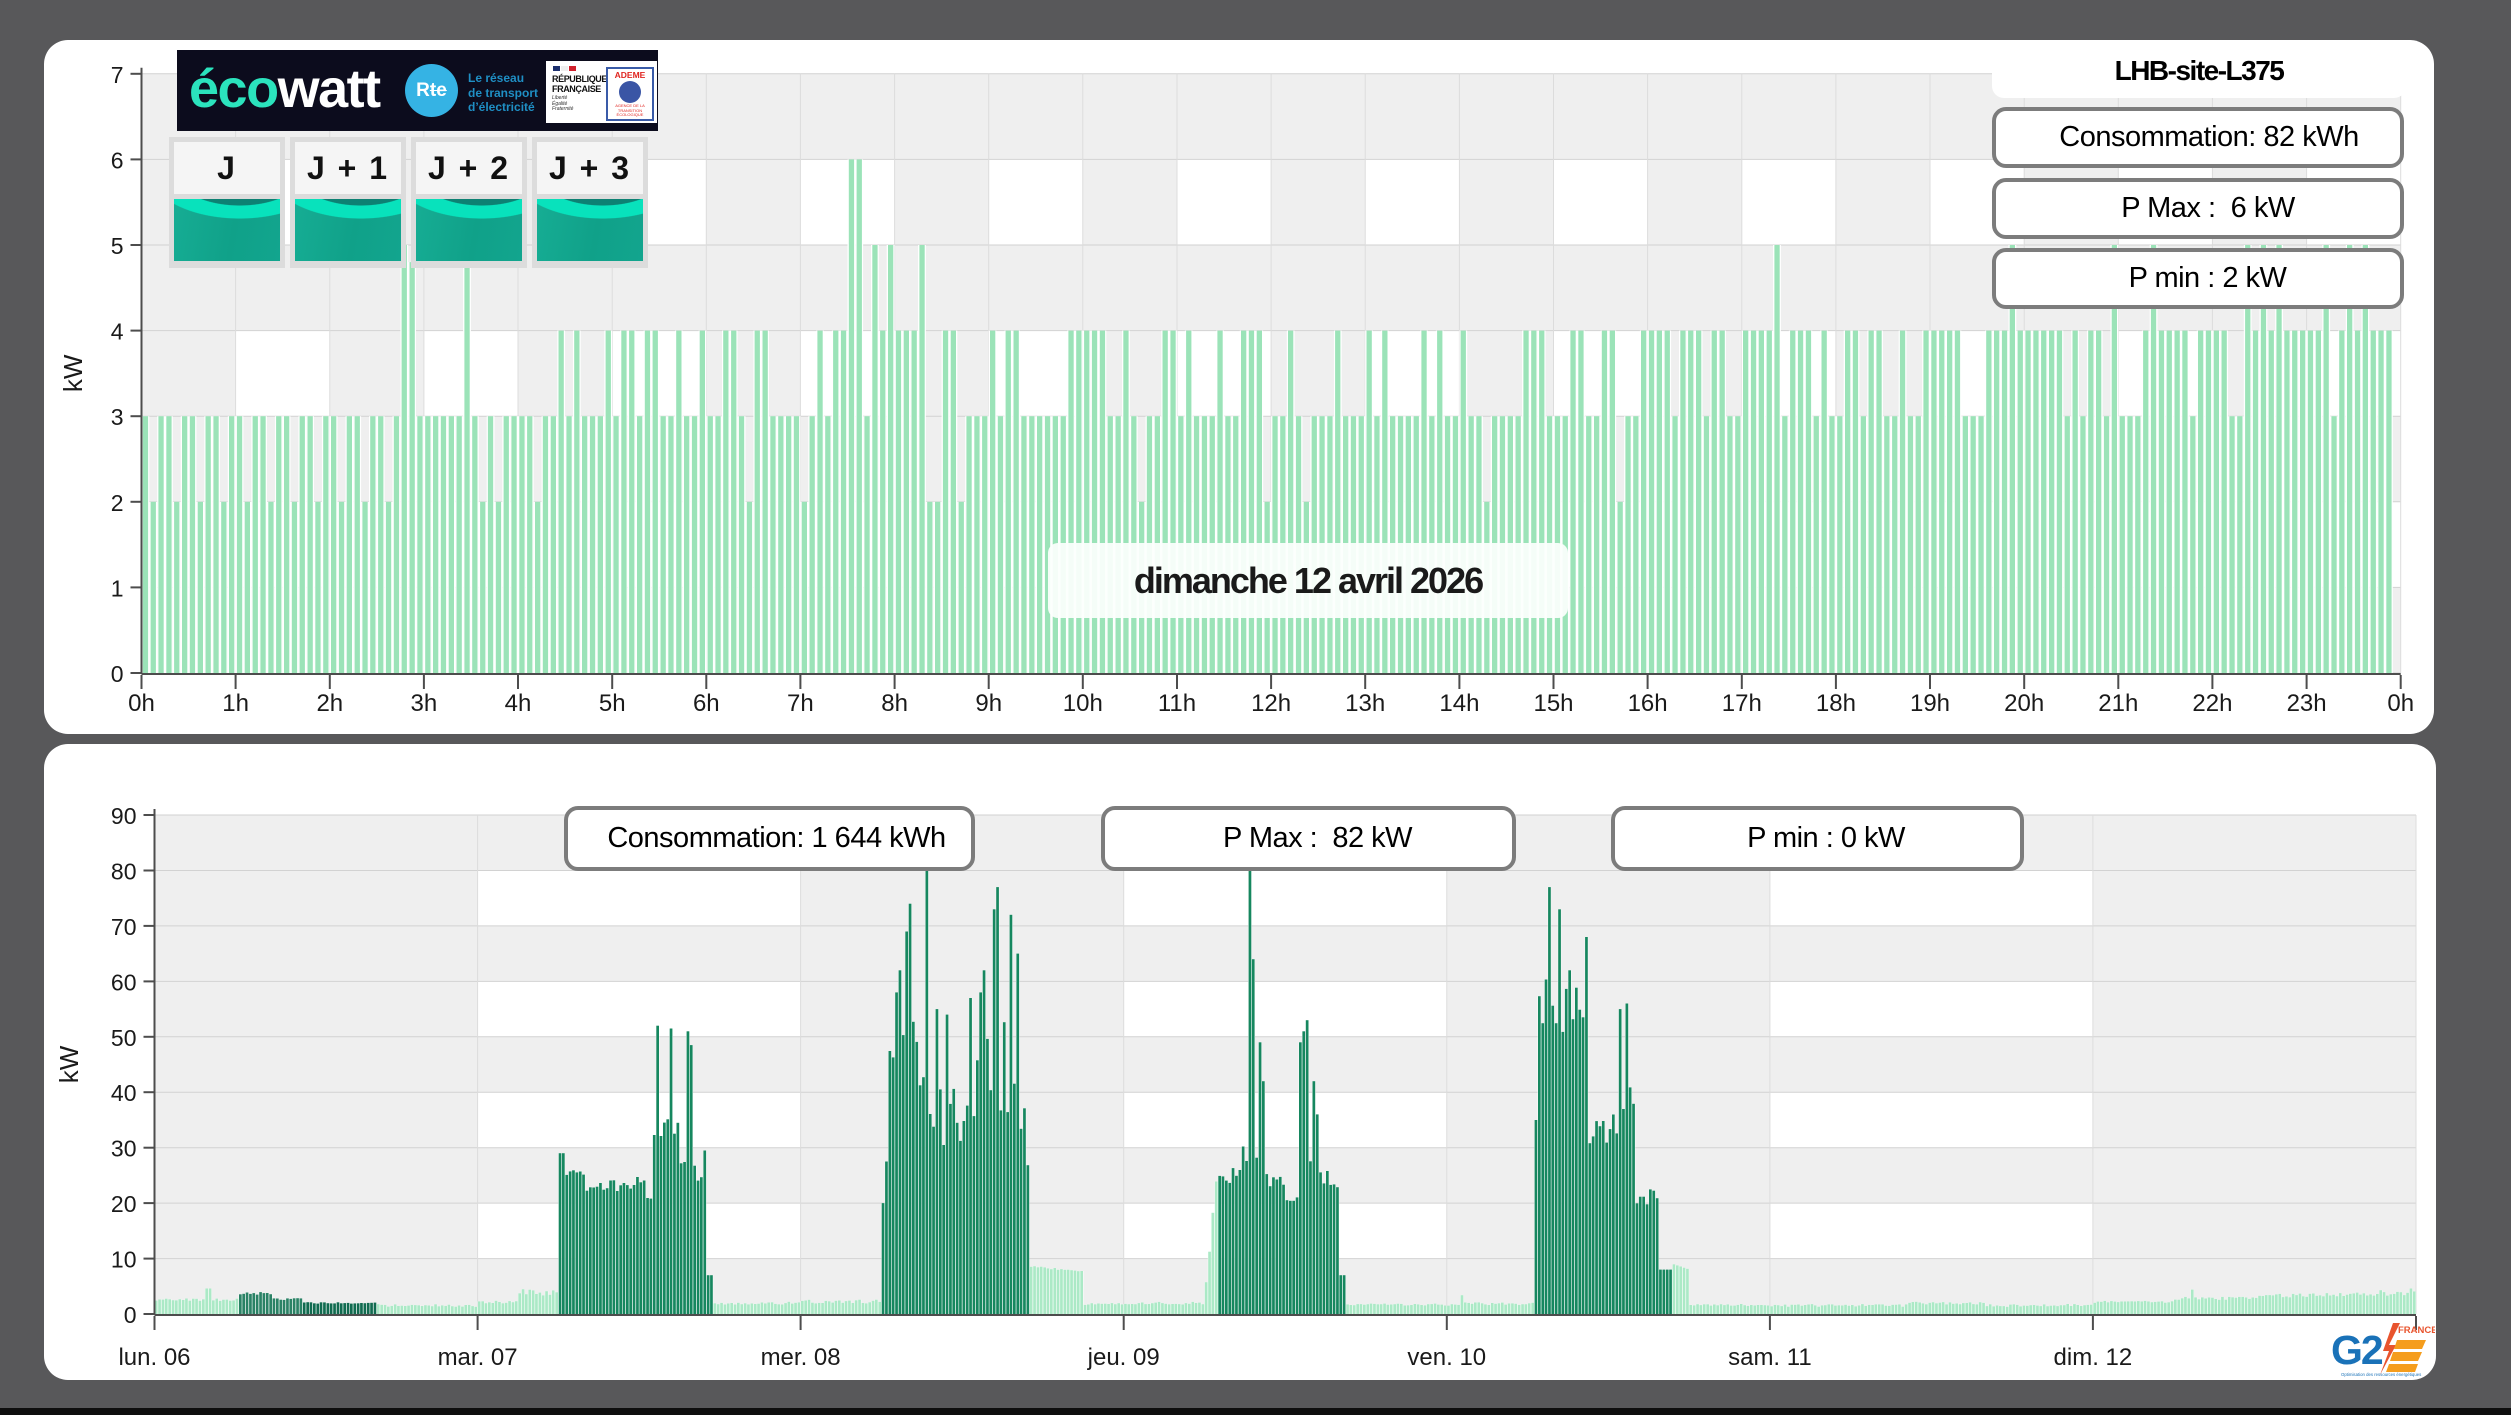  Describe the element at coordinates (2118, 703) in the screenshot. I see `svg-text: 21h` at that location.